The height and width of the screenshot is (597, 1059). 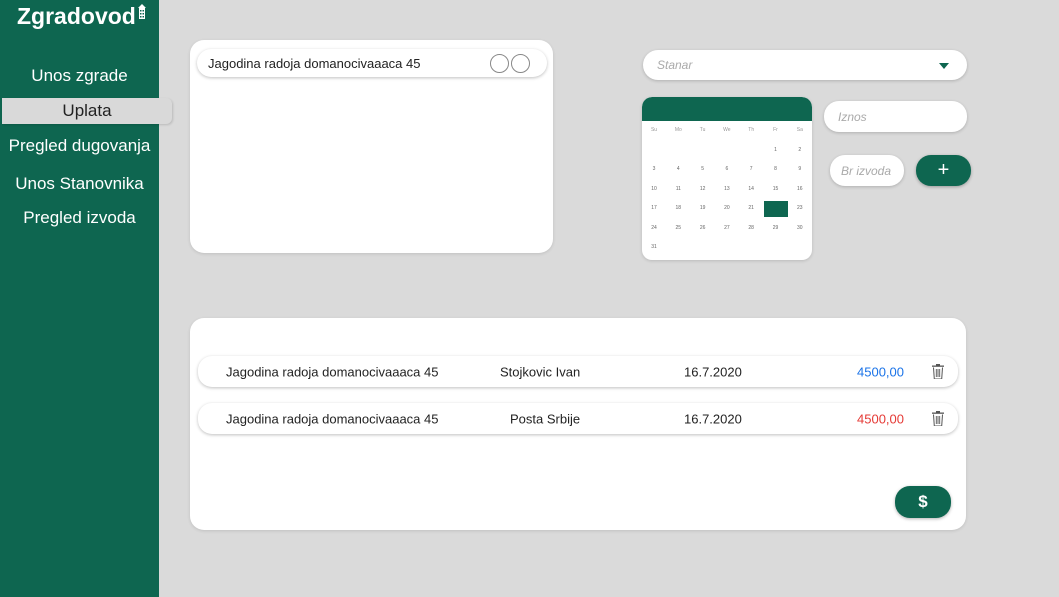 I want to click on calendar-day: 6, so click(x=727, y=169).